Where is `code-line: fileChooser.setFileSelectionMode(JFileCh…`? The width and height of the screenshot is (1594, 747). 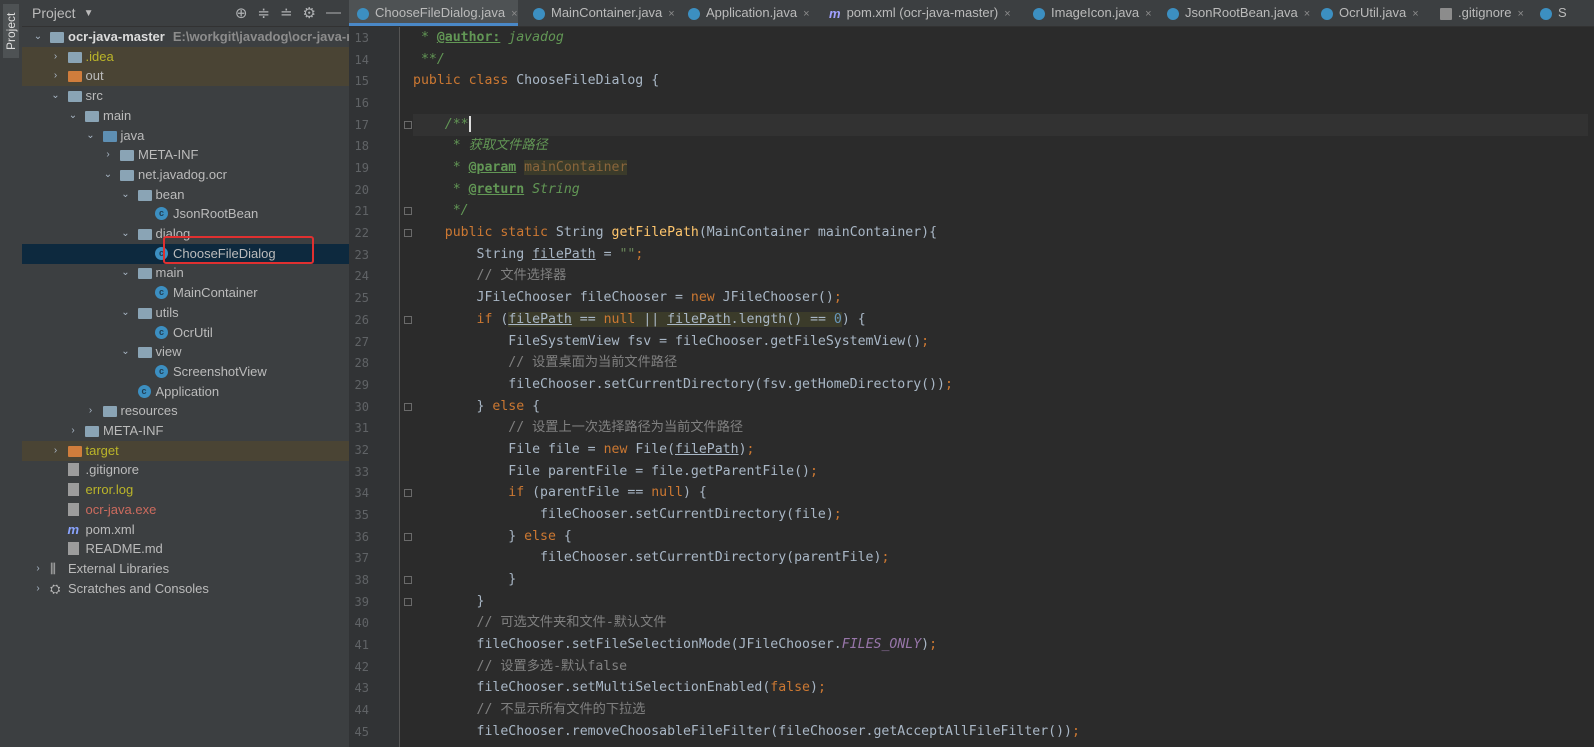
code-line: fileChooser.setFileSelectionMode(JFileCh… is located at coordinates (1000, 645).